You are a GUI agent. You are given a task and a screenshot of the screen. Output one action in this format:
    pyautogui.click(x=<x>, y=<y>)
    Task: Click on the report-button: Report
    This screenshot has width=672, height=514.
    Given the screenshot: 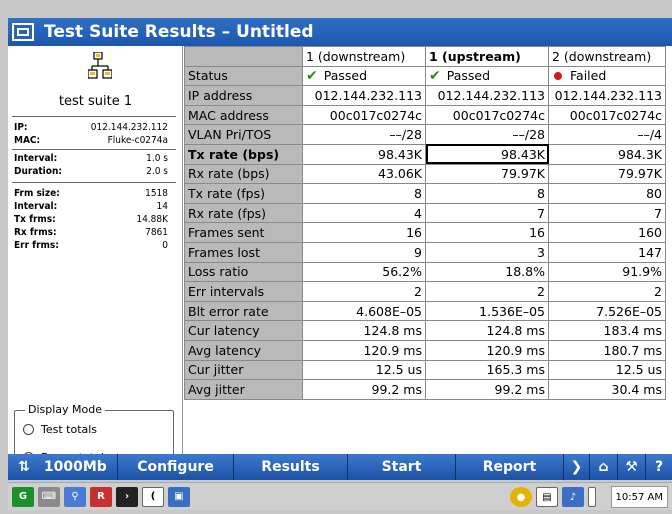 What is the action you would take?
    pyautogui.click(x=510, y=467)
    